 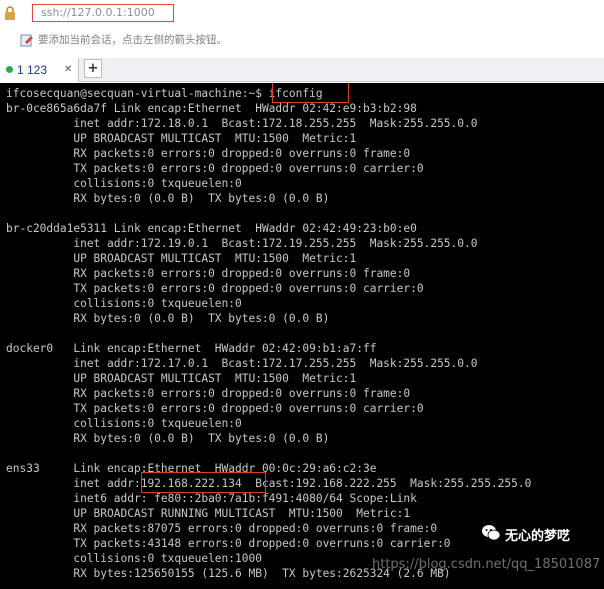 I want to click on pencil-icon, so click(x=26, y=40).